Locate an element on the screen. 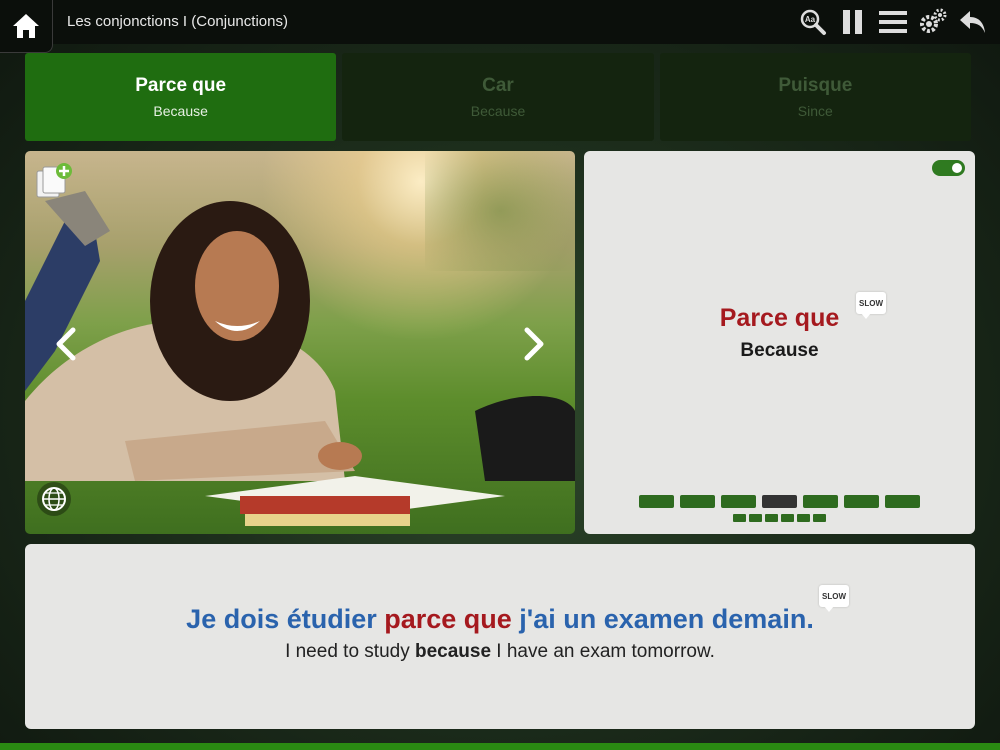 The height and width of the screenshot is (750, 1000). menu-button is located at coordinates (893, 22).